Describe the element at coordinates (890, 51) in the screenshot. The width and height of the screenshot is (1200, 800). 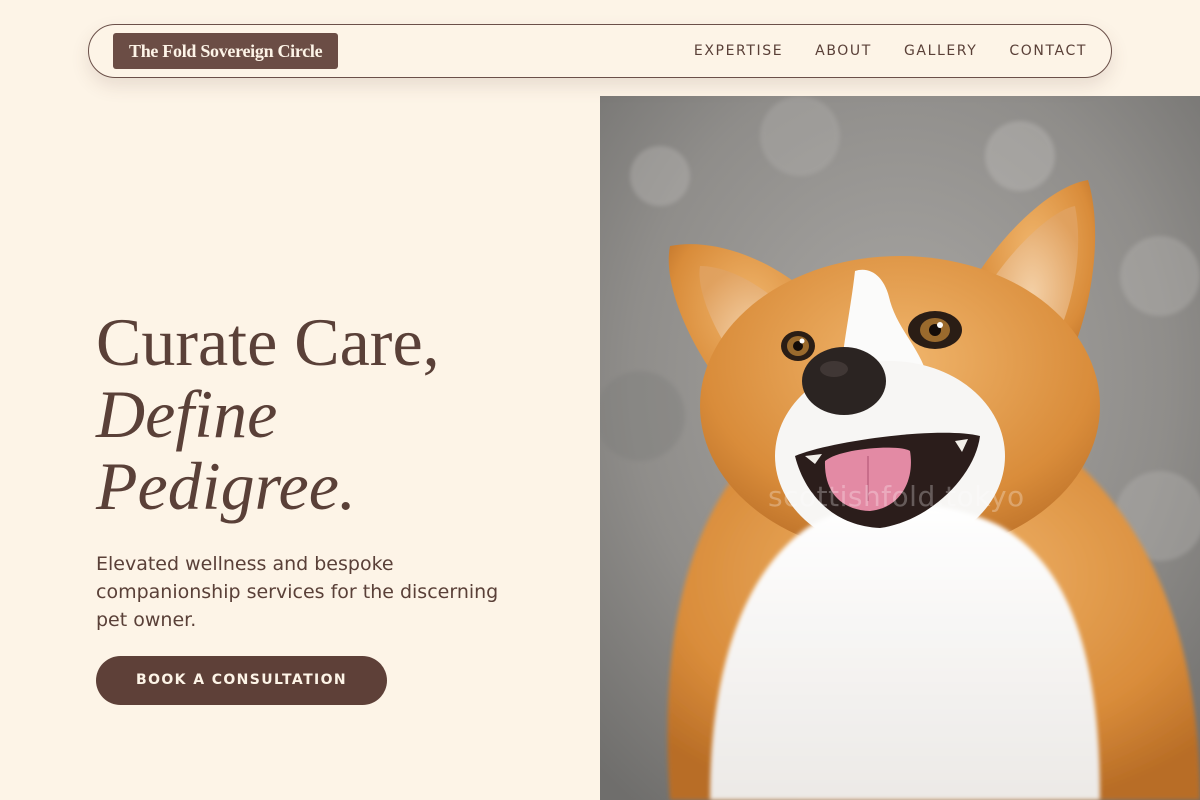
I see `nav-menu: EXPERTISE ABOUT GALLERY CONTACT` at that location.